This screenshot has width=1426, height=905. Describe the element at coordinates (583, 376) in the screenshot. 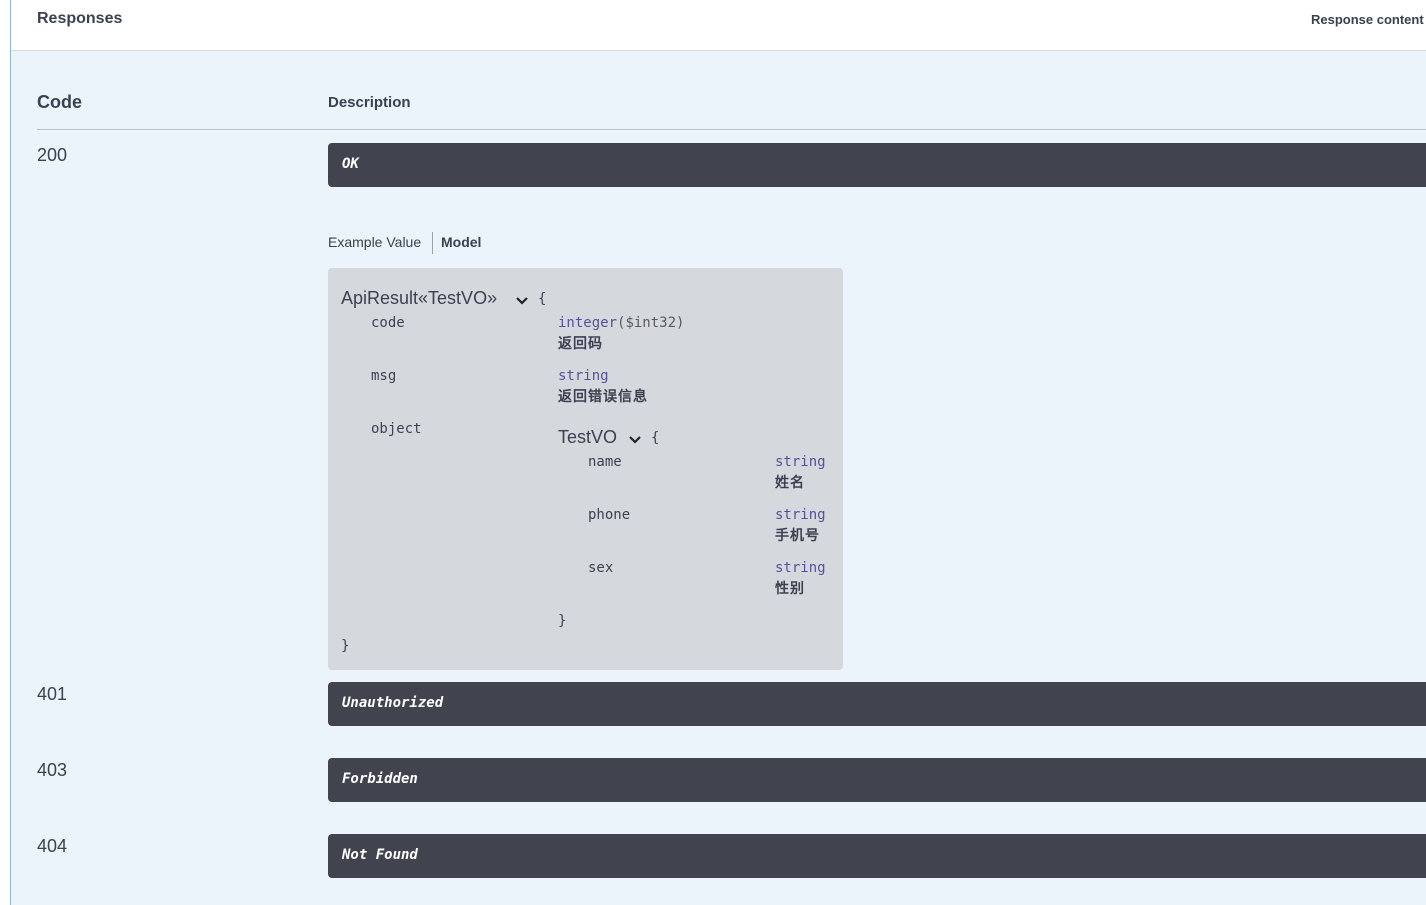

I see `field-type-msg: string` at that location.